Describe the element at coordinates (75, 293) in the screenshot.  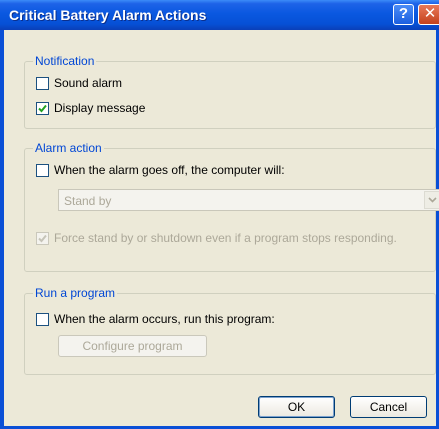
I see `run-program-group-label: Run a program` at that location.